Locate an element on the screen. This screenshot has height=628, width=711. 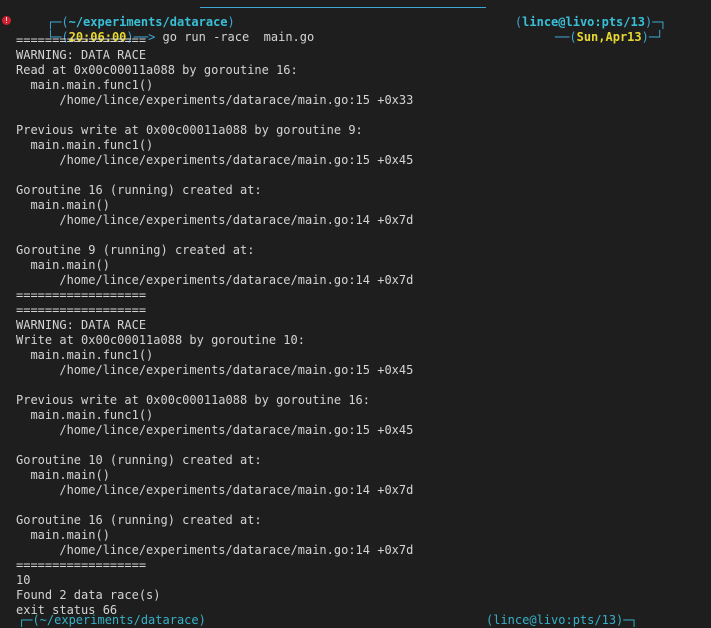
next-prompt-path: ┌─(~/experiments/datarace) is located at coordinates (112, 620).